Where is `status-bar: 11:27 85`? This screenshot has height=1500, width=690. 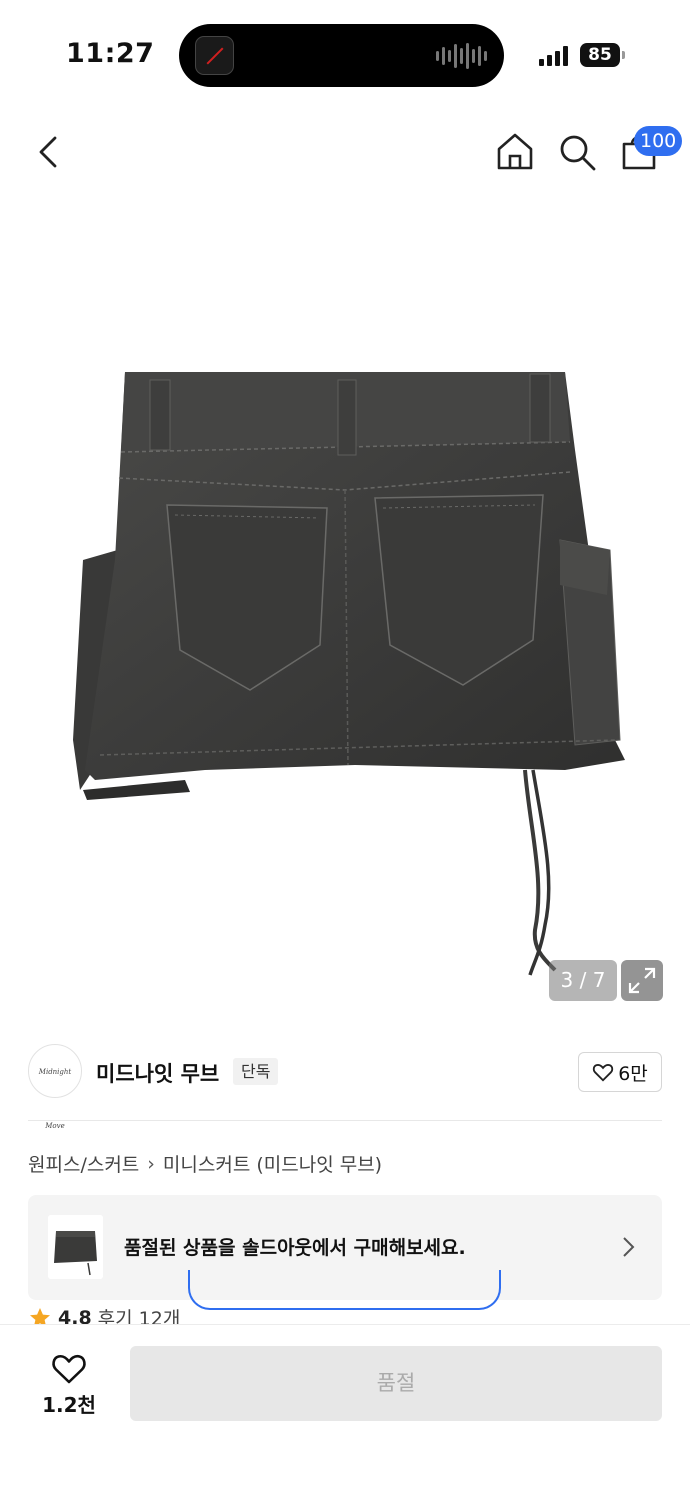
status-bar: 11:27 85 is located at coordinates (345, 55).